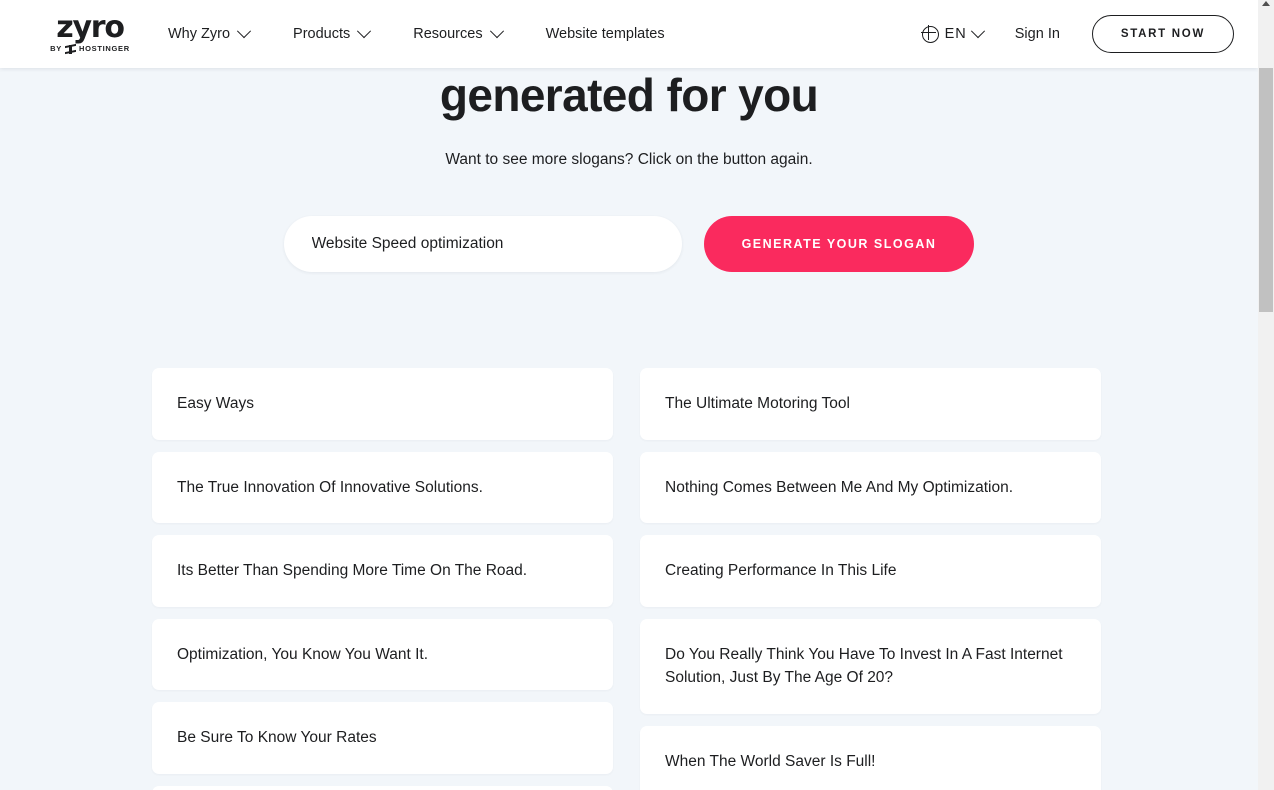 Image resolution: width=1274 pixels, height=790 pixels. I want to click on slogan-card: Optimization, You Know You Want It., so click(382, 654).